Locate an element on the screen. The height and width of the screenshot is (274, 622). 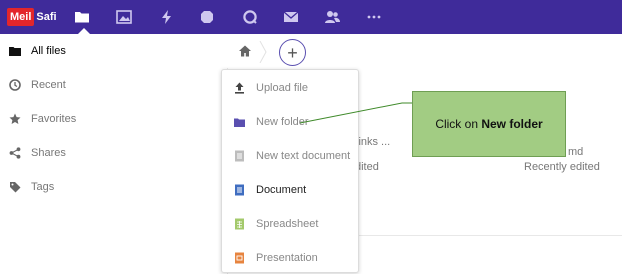
menu-item-upload-file: Upload file is located at coordinates (290, 88).